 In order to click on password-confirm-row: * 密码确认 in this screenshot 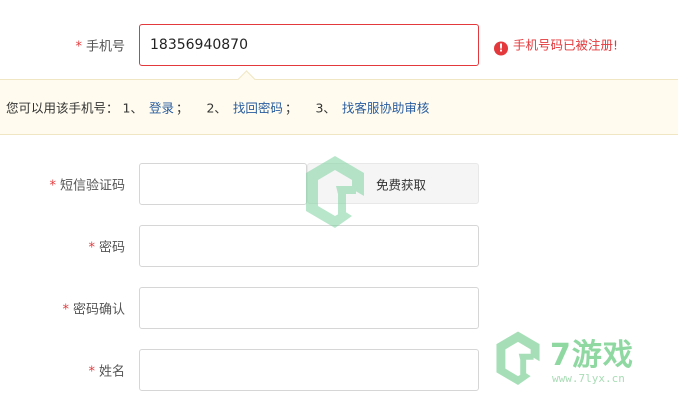, I will do `click(339, 308)`.